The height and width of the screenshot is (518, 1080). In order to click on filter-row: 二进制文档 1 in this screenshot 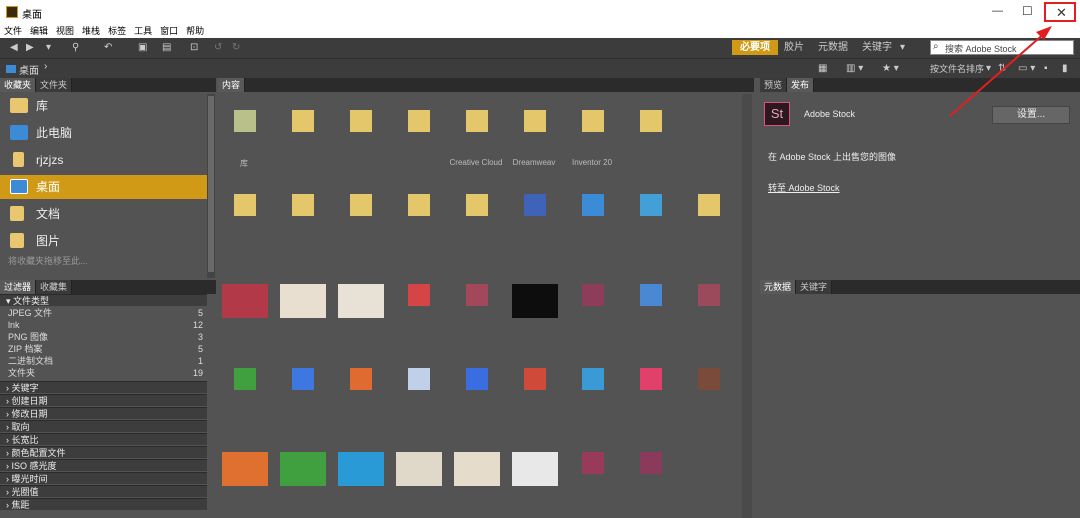, I will do `click(105, 361)`.